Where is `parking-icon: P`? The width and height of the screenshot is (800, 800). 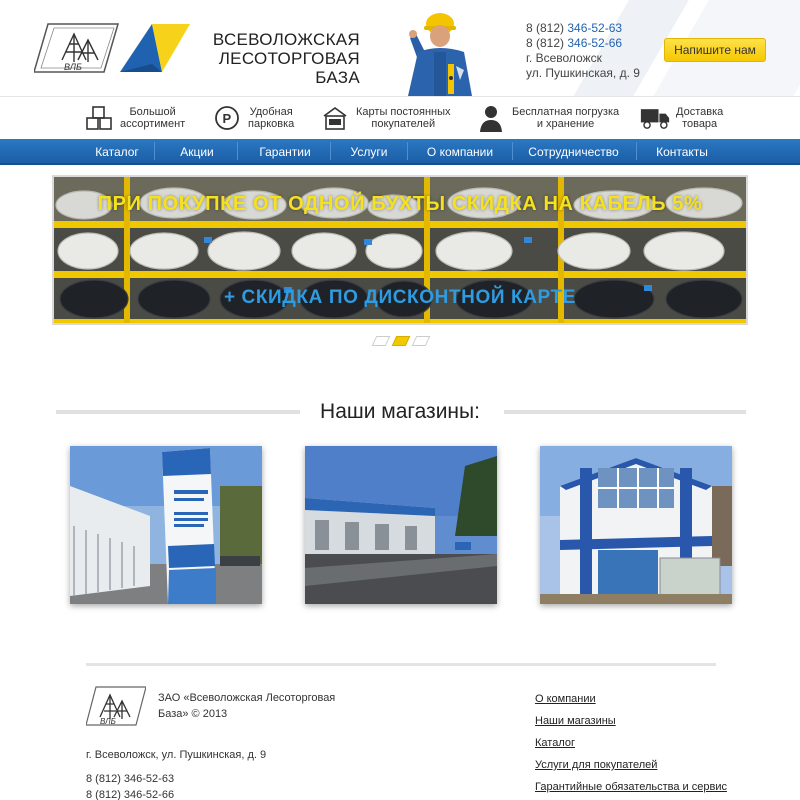
parking-icon: P is located at coordinates (227, 118).